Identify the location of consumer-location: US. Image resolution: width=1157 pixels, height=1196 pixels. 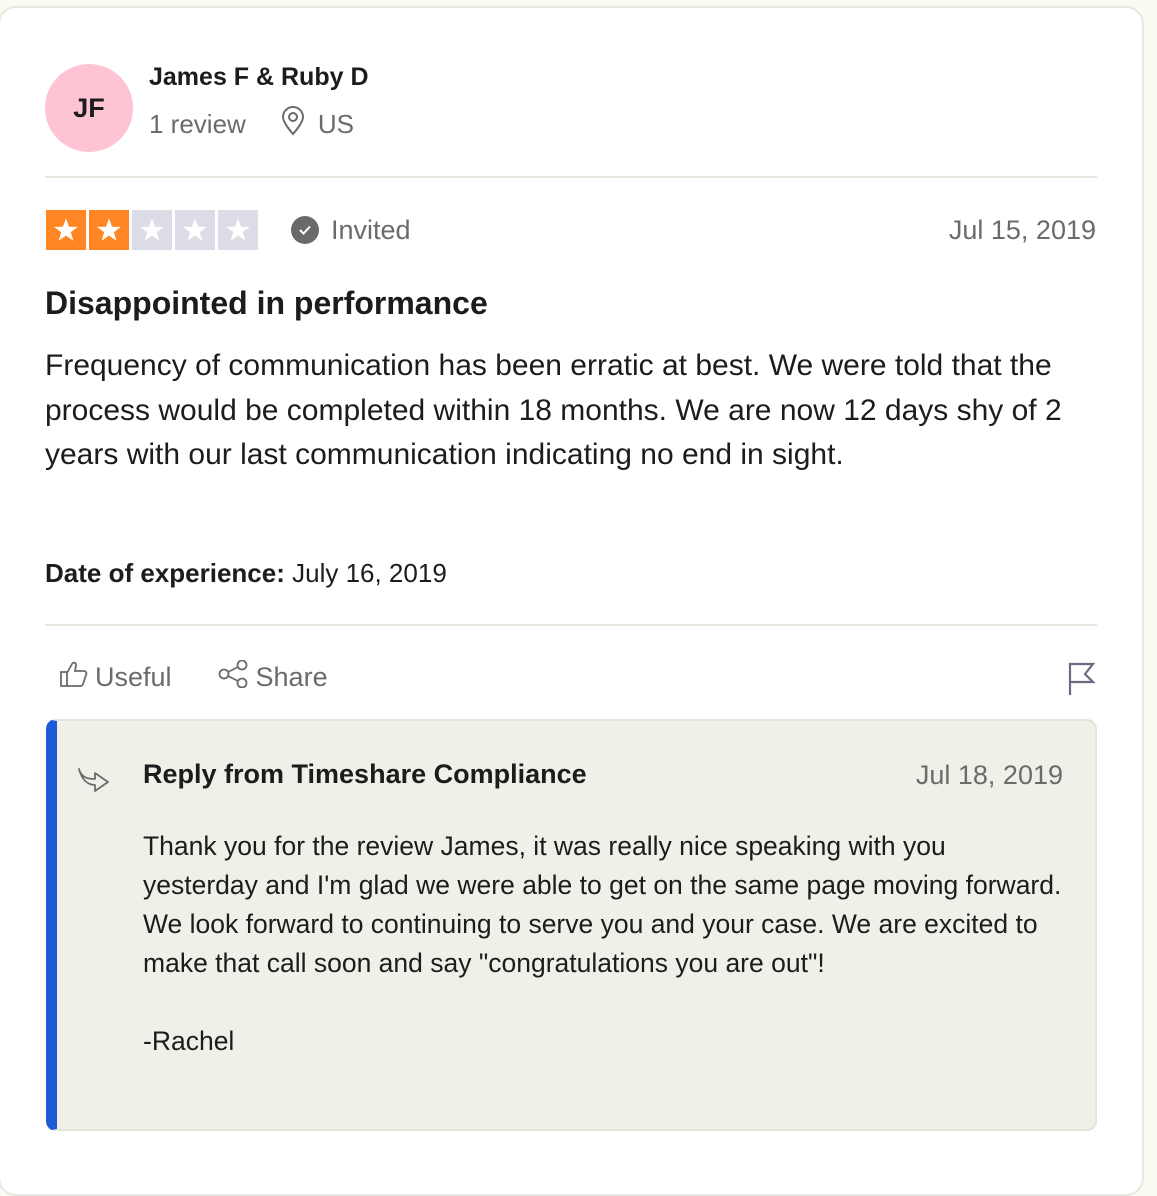
(335, 123).